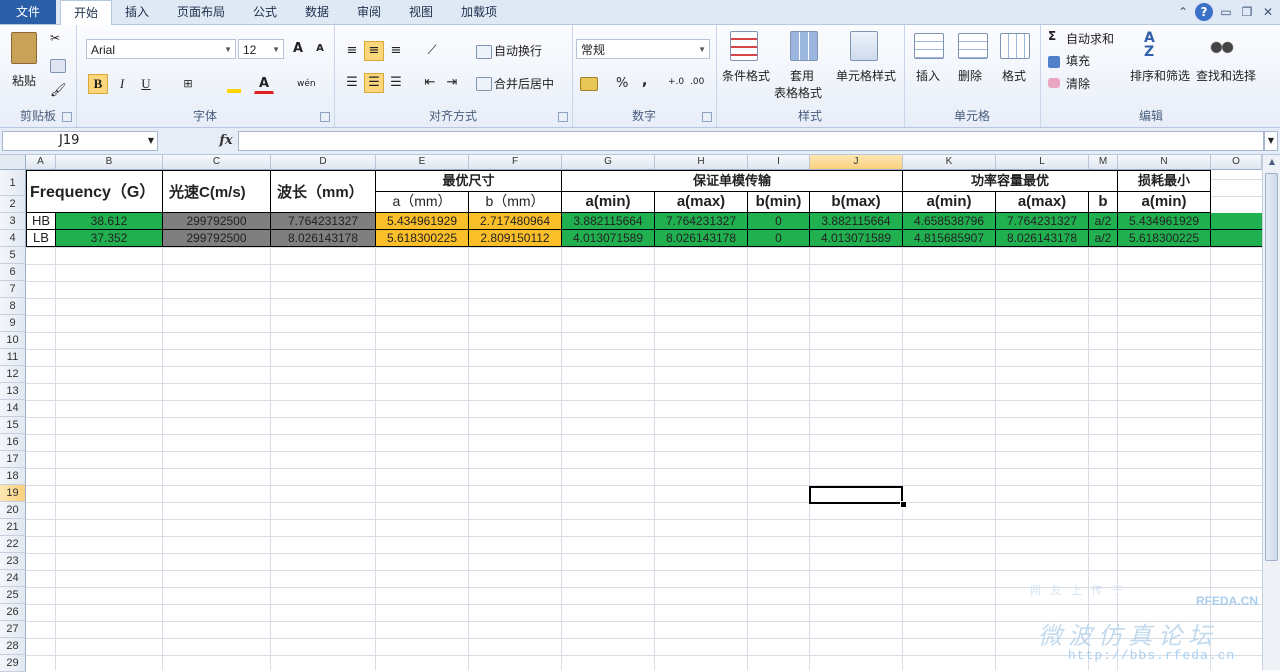  Describe the element at coordinates (13, 238) in the screenshot. I see `row-header-4: 4` at that location.